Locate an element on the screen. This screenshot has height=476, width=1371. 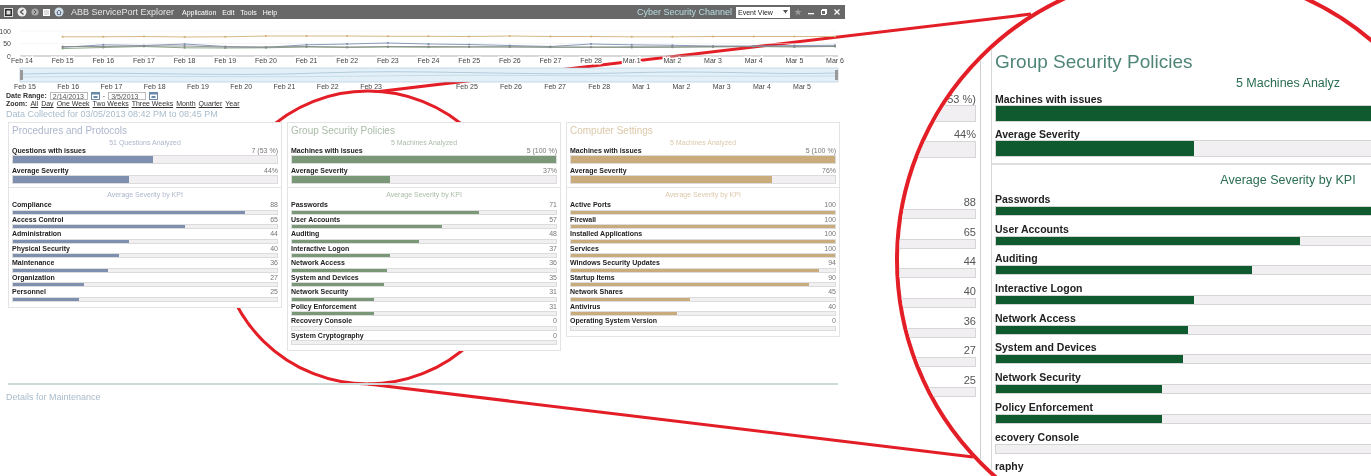
close-icon is located at coordinates (836, 12).